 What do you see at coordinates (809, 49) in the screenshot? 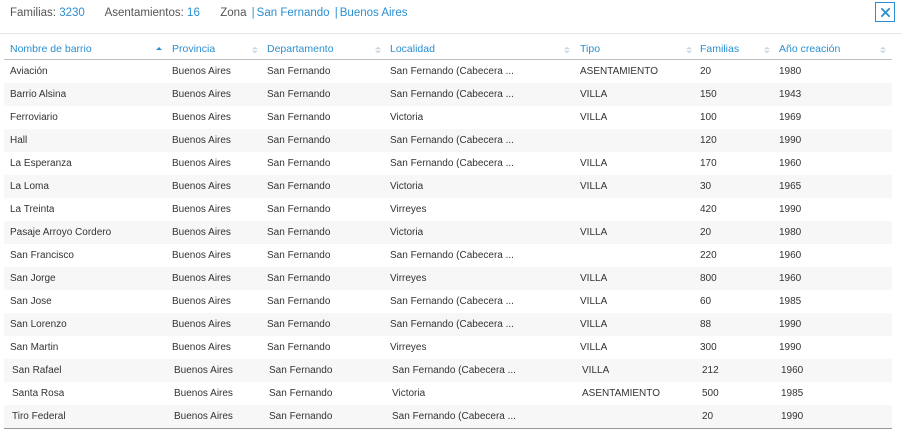
I see `column-header-anio: Año creación` at bounding box center [809, 49].